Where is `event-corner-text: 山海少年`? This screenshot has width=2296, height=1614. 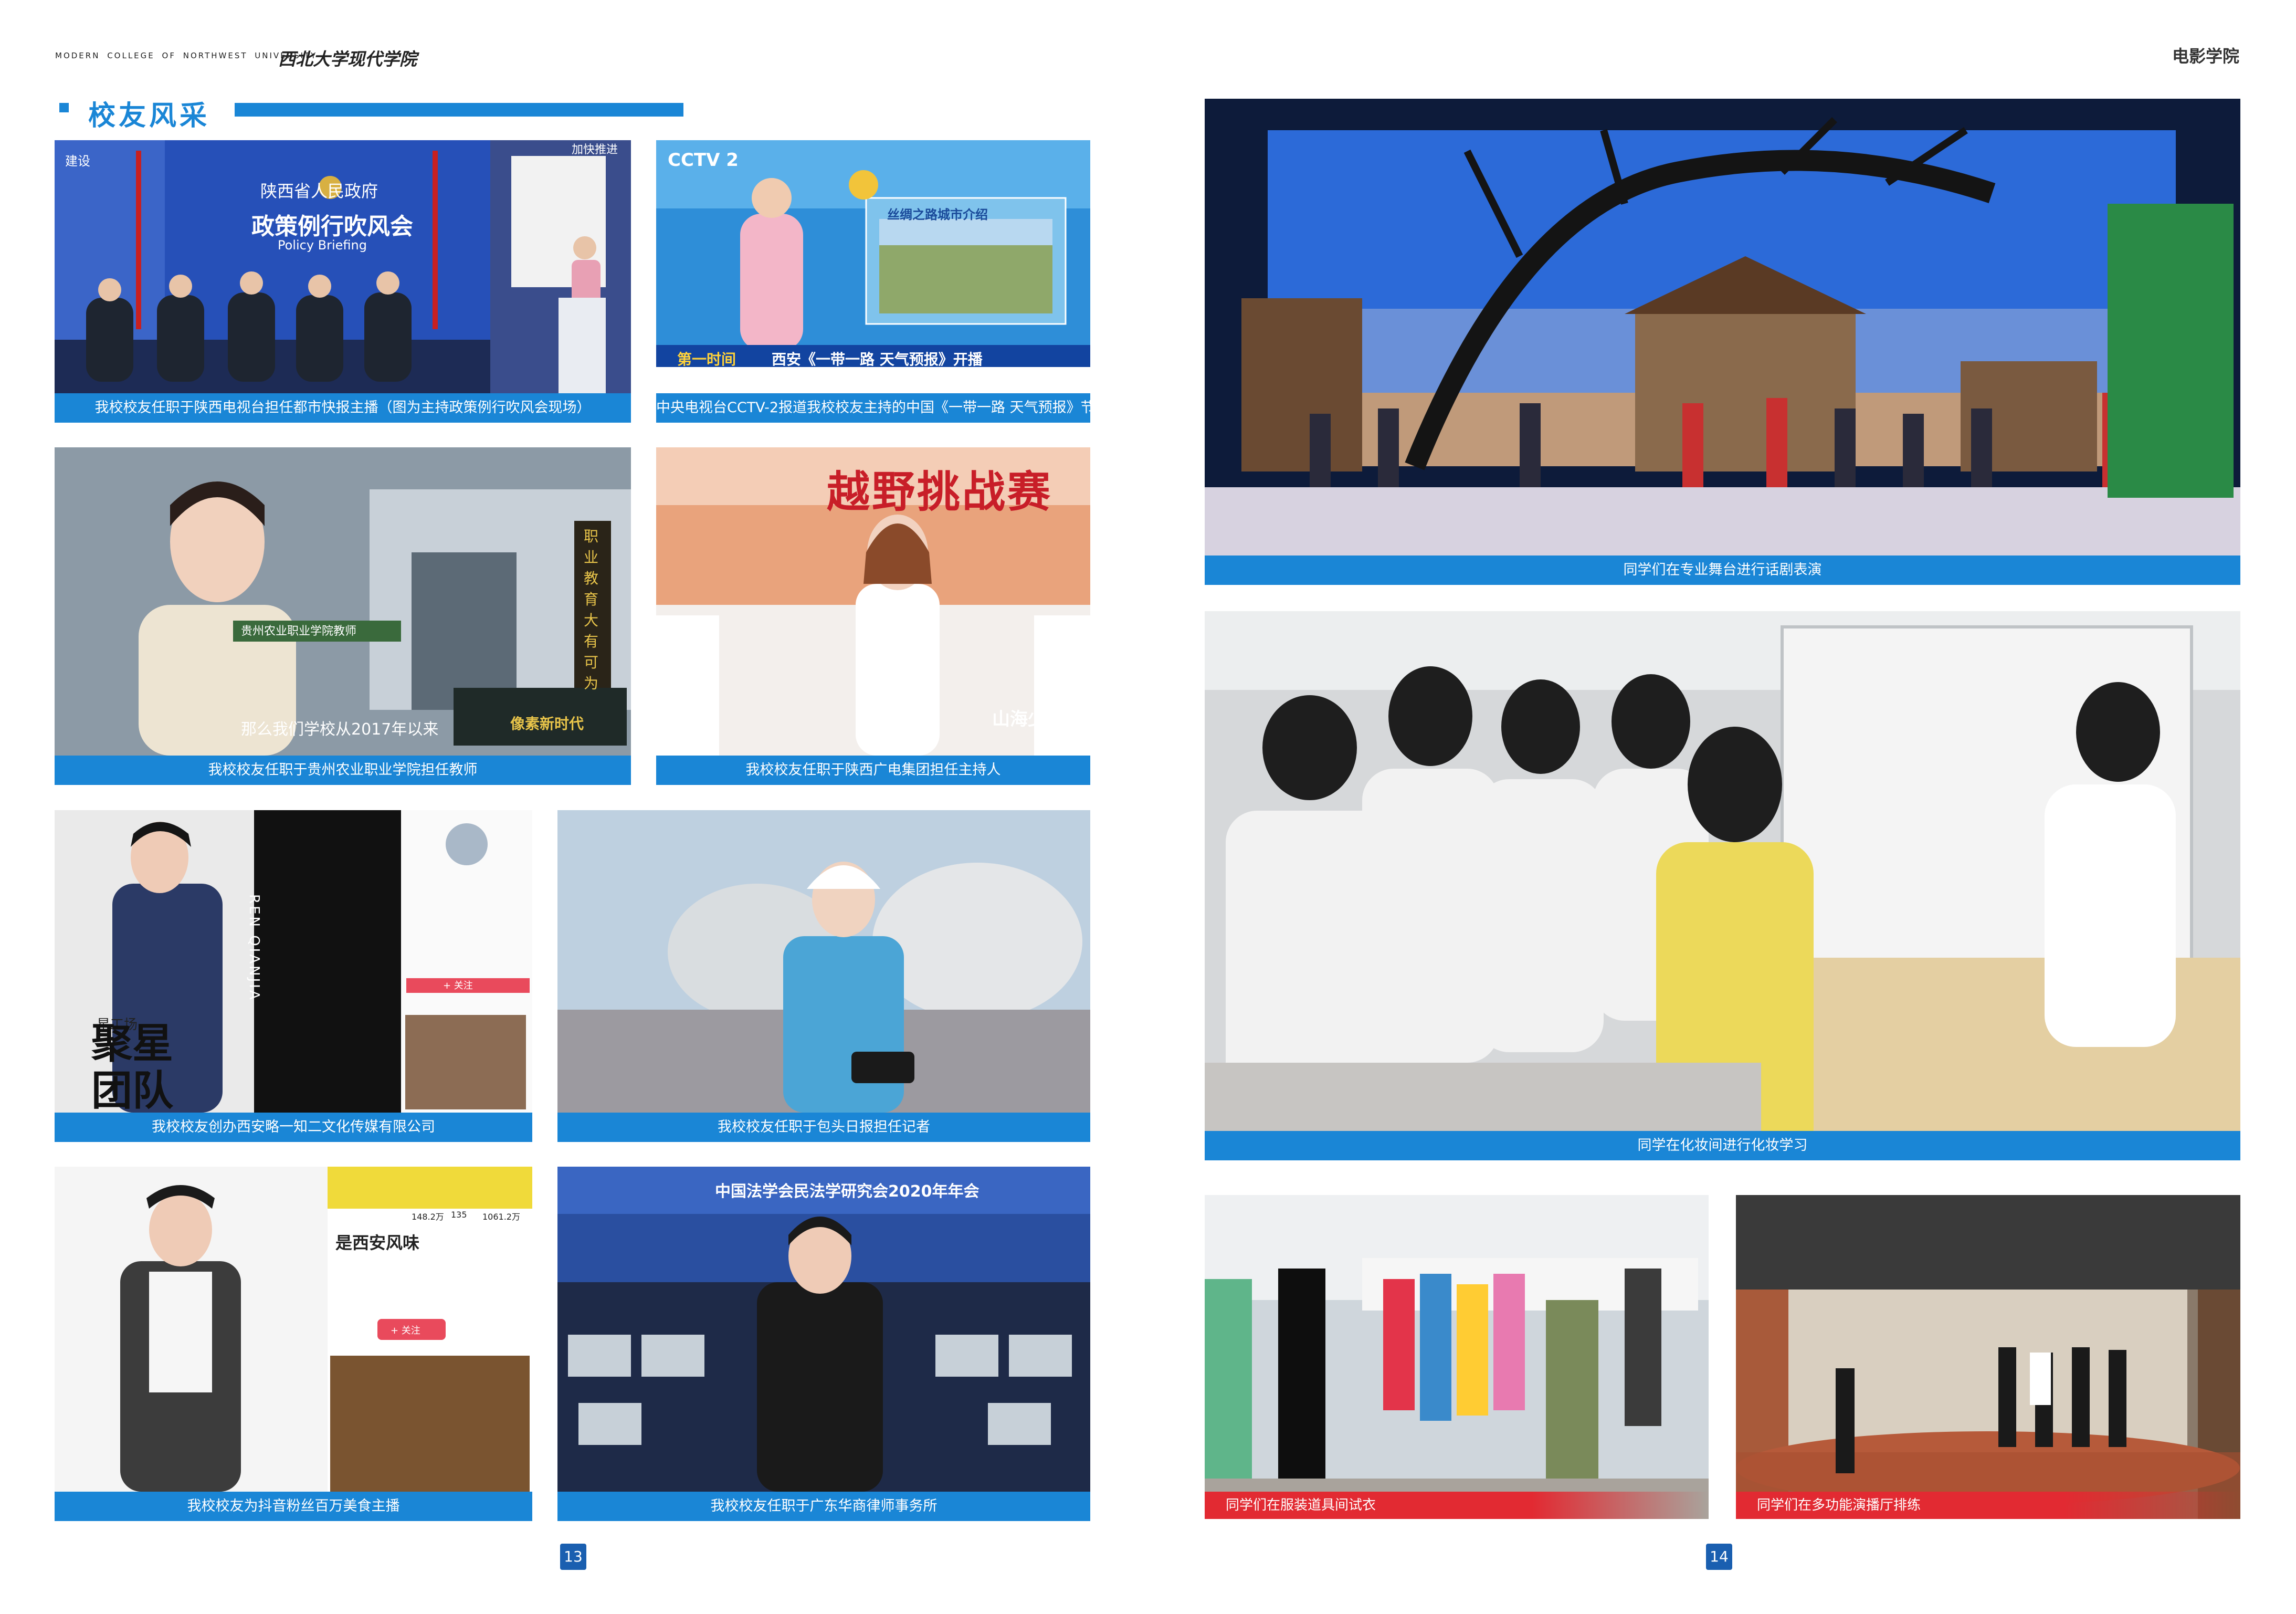
event-corner-text: 山海少年 is located at coordinates (1027, 719).